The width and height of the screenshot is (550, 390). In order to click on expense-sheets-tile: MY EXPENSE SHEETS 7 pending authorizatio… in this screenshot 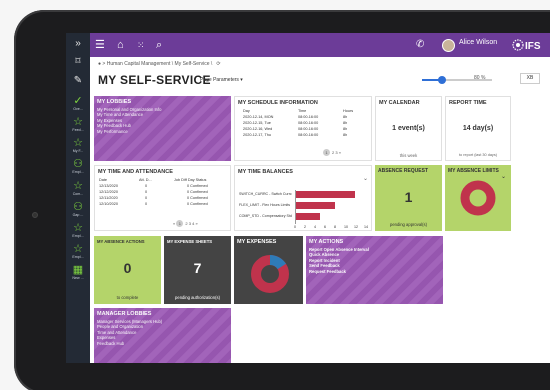, I will do `click(197, 270)`.